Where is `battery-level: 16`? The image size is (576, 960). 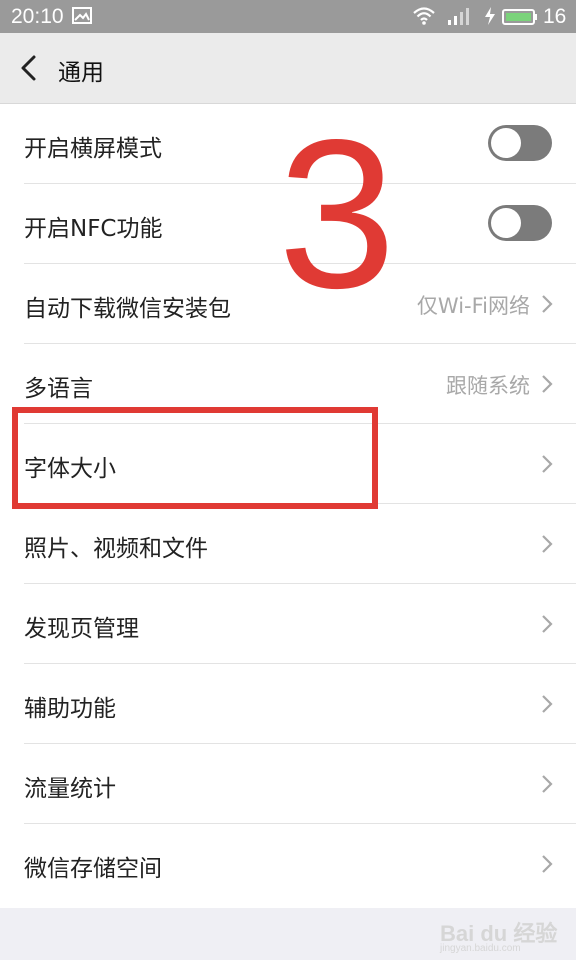 battery-level: 16 is located at coordinates (555, 16).